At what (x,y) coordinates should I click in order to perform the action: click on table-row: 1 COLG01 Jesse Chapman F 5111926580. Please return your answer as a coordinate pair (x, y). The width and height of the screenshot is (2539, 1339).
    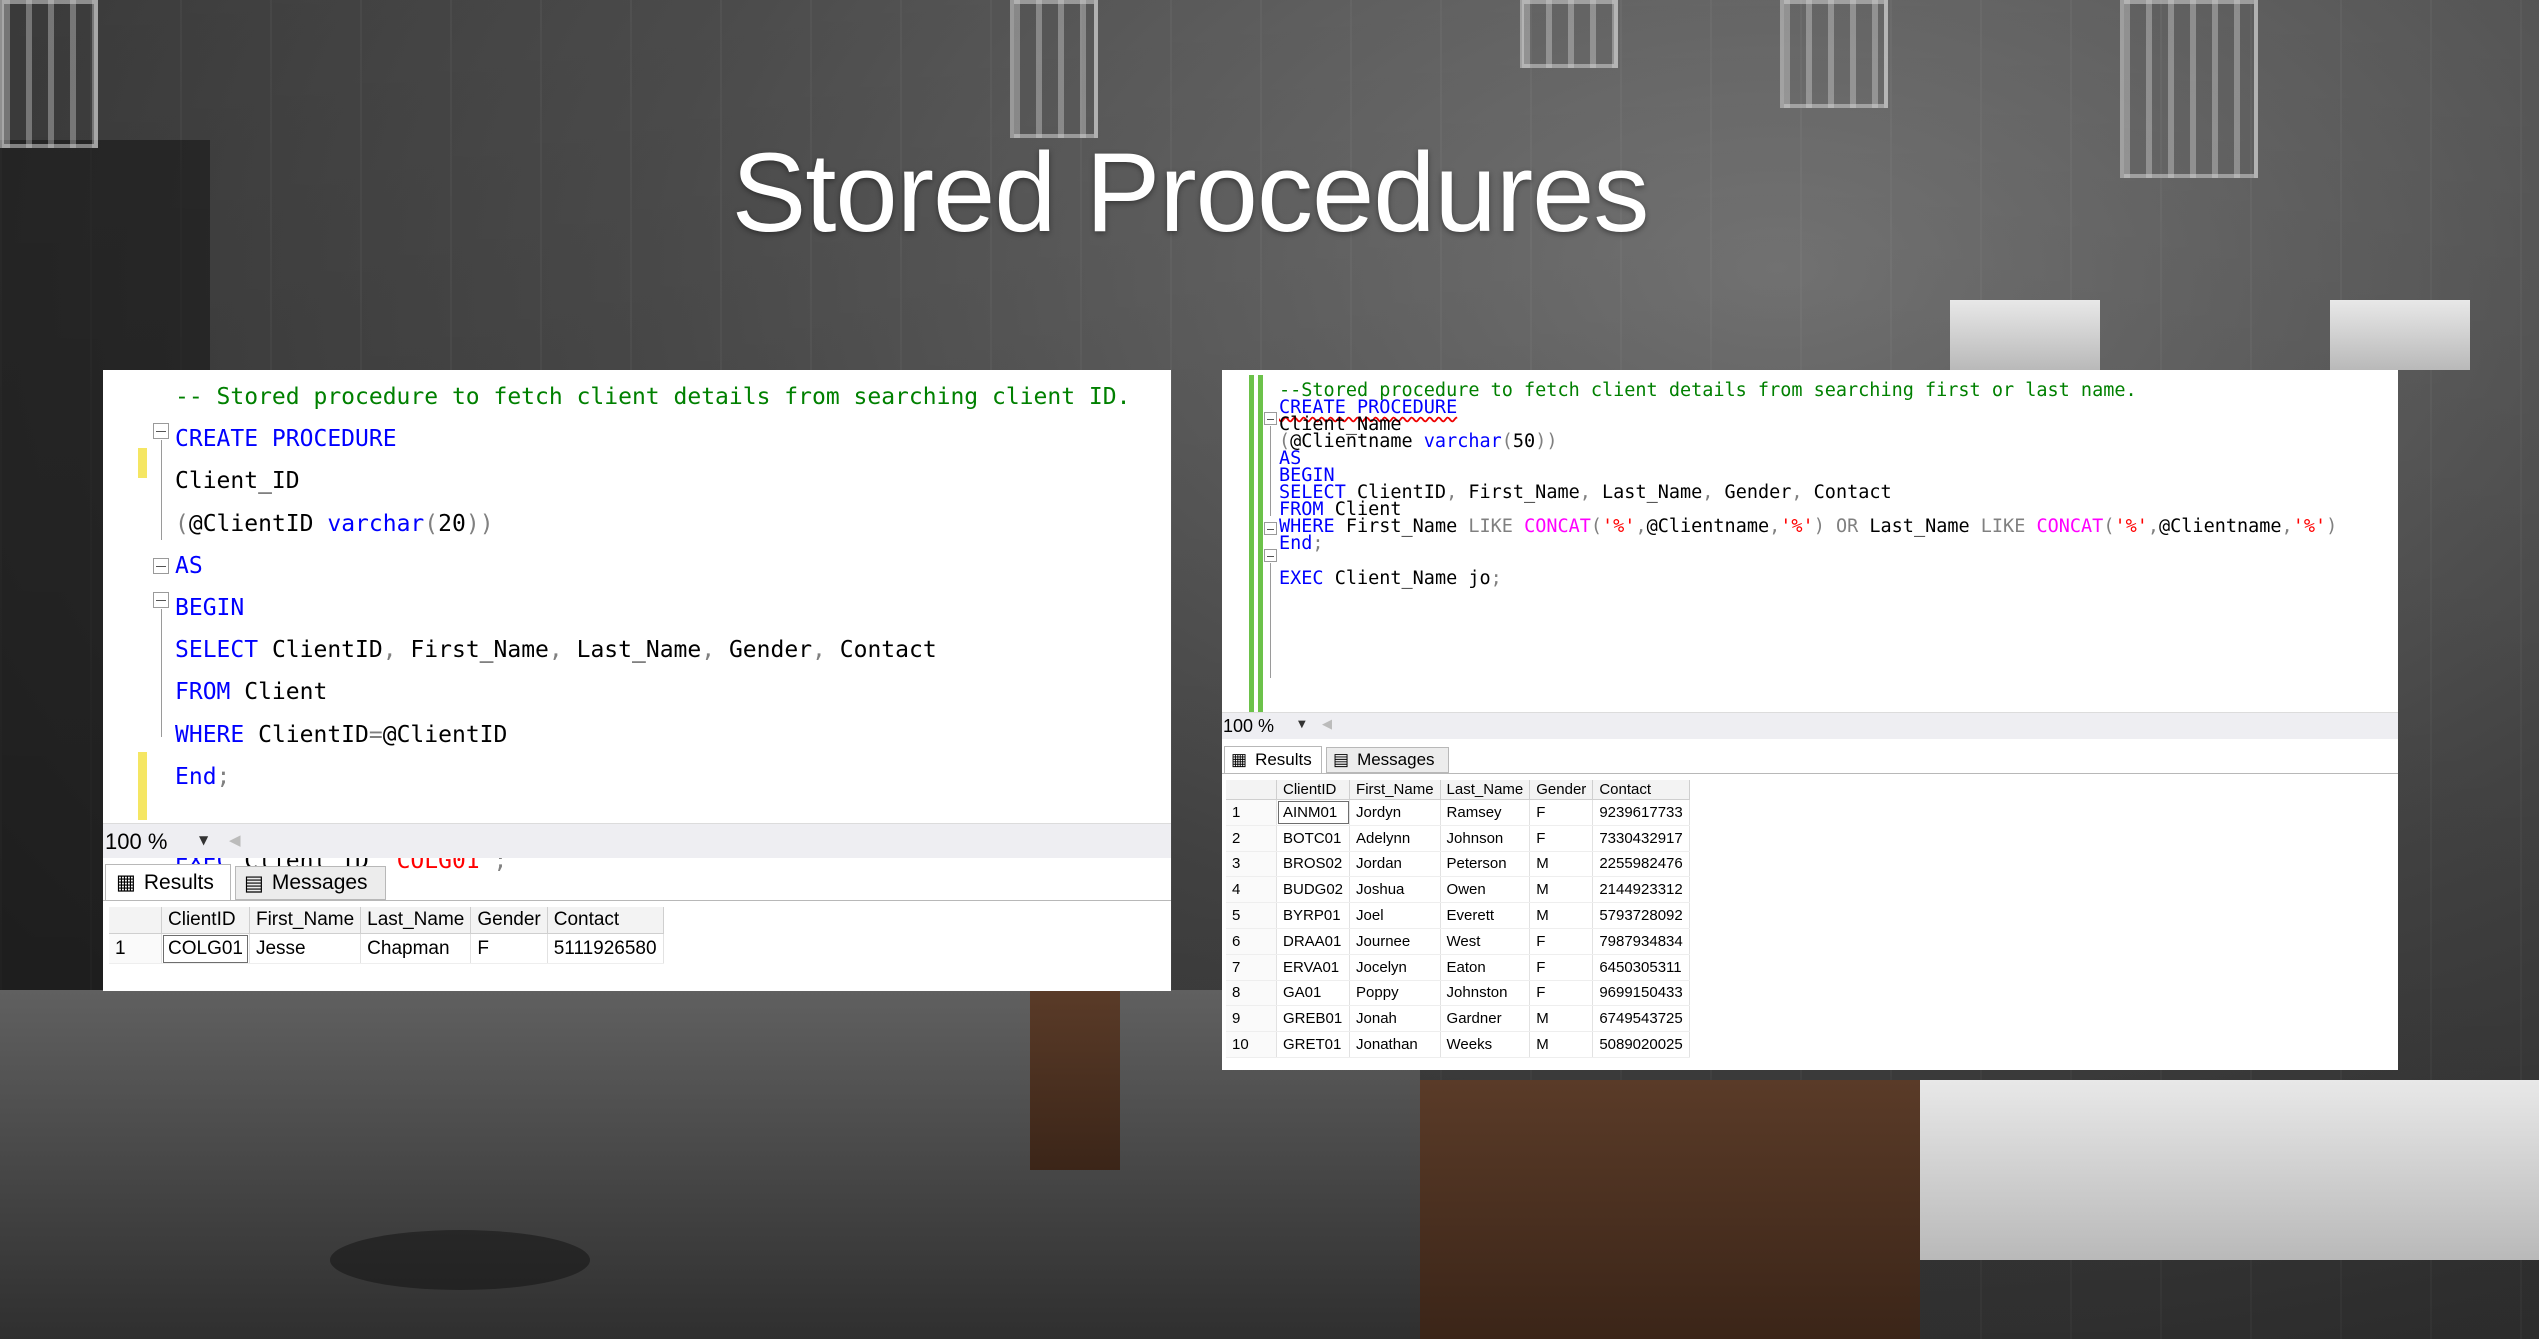
    Looking at the image, I should click on (386, 948).